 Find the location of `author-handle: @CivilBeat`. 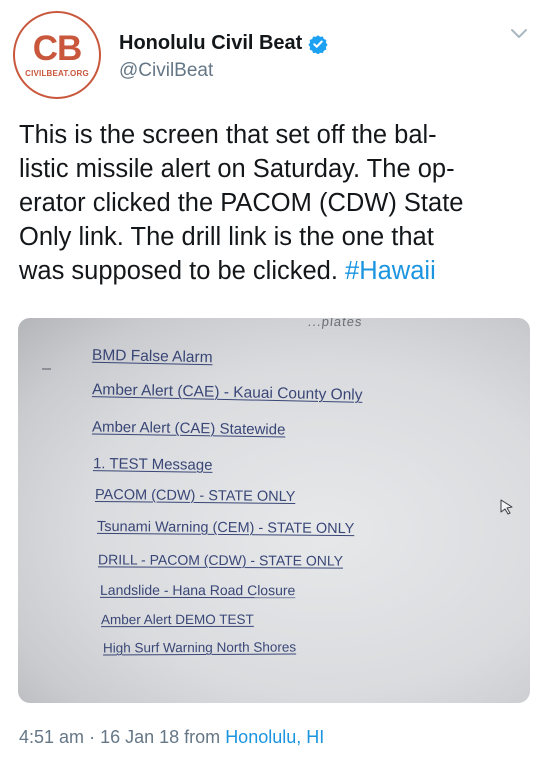

author-handle: @CivilBeat is located at coordinates (166, 71).